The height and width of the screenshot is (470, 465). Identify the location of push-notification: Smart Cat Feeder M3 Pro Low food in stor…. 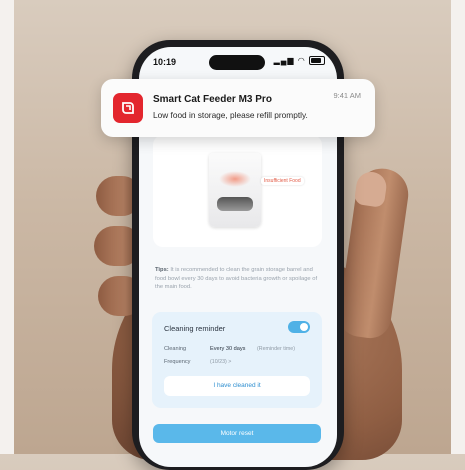
(238, 108).